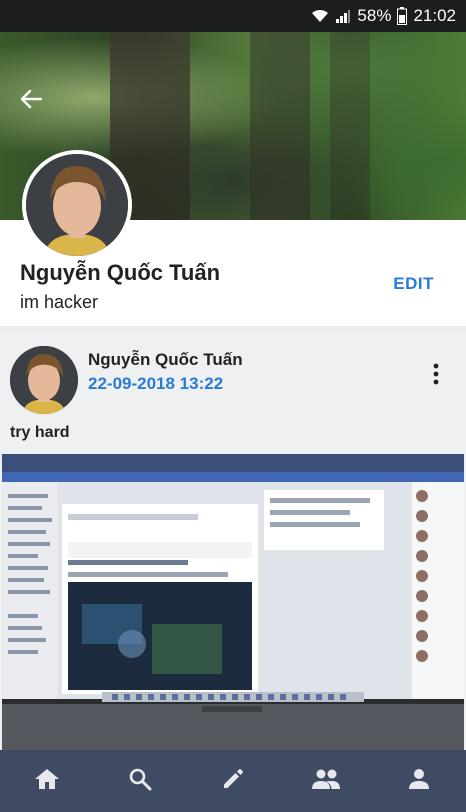 The image size is (466, 812). I want to click on home-icon, so click(47, 781).